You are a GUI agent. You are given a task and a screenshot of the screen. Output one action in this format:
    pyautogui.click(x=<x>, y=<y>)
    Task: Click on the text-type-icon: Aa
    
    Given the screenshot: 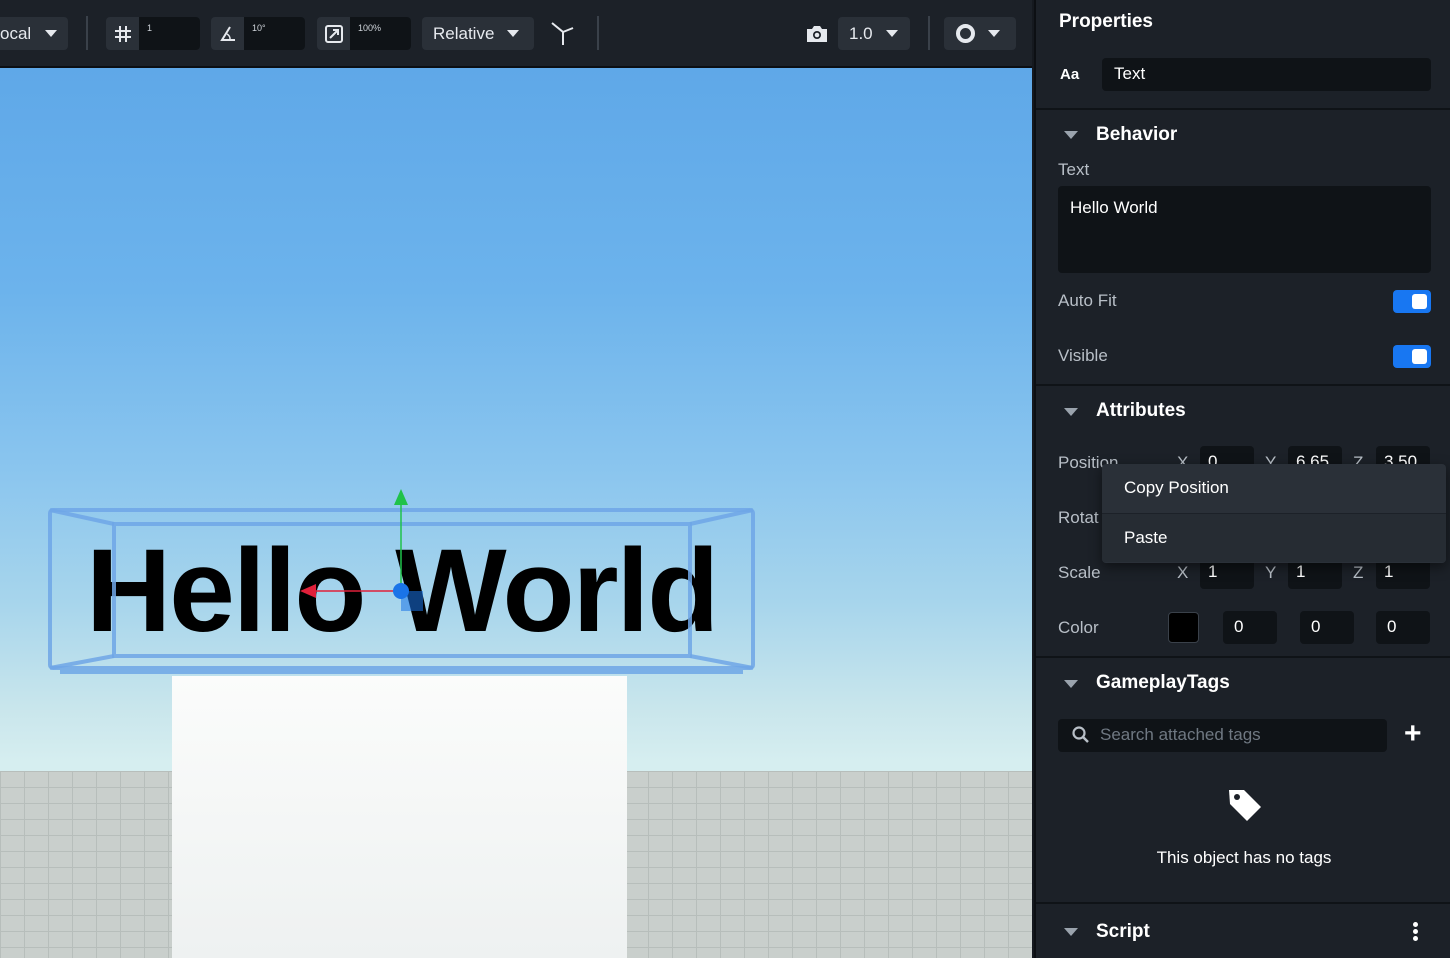 What is the action you would take?
    pyautogui.click(x=1070, y=74)
    